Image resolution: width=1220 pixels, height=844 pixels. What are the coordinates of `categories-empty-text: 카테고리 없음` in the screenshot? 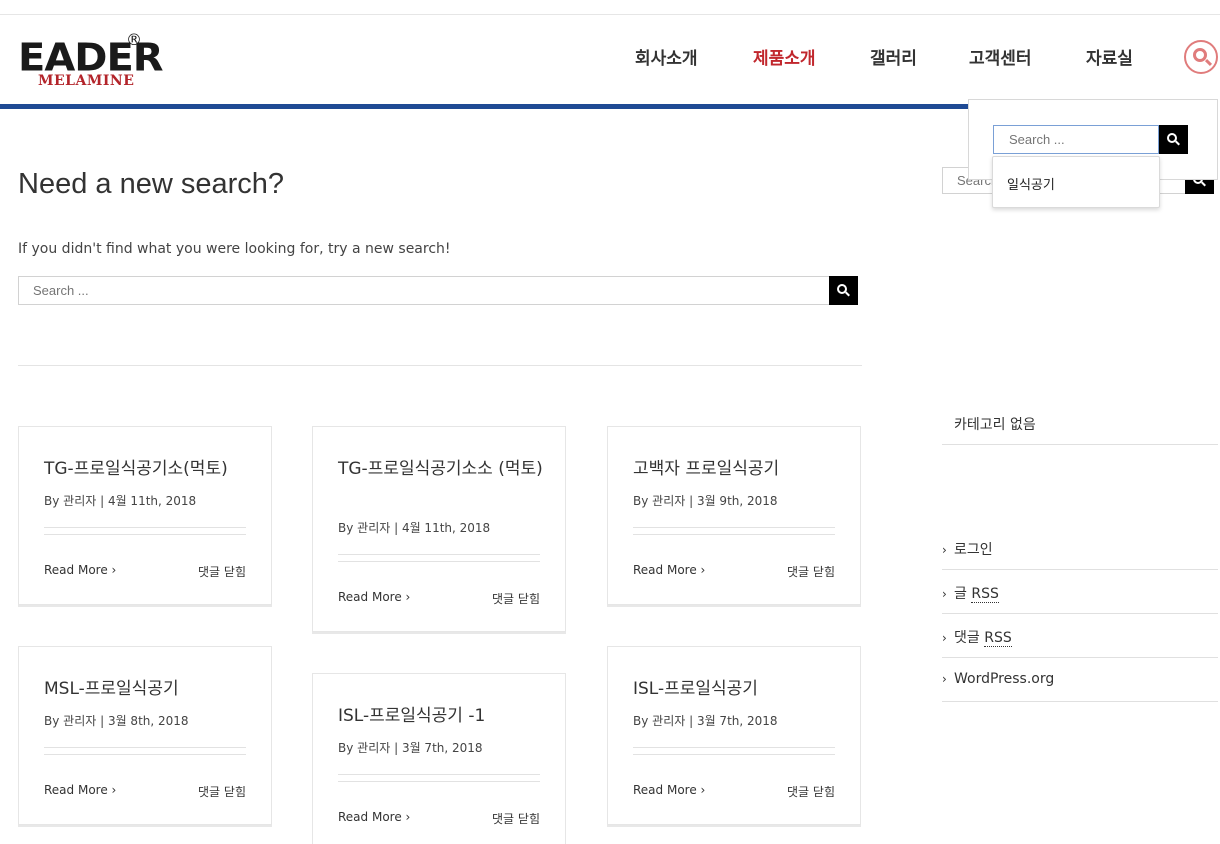 It's located at (995, 425).